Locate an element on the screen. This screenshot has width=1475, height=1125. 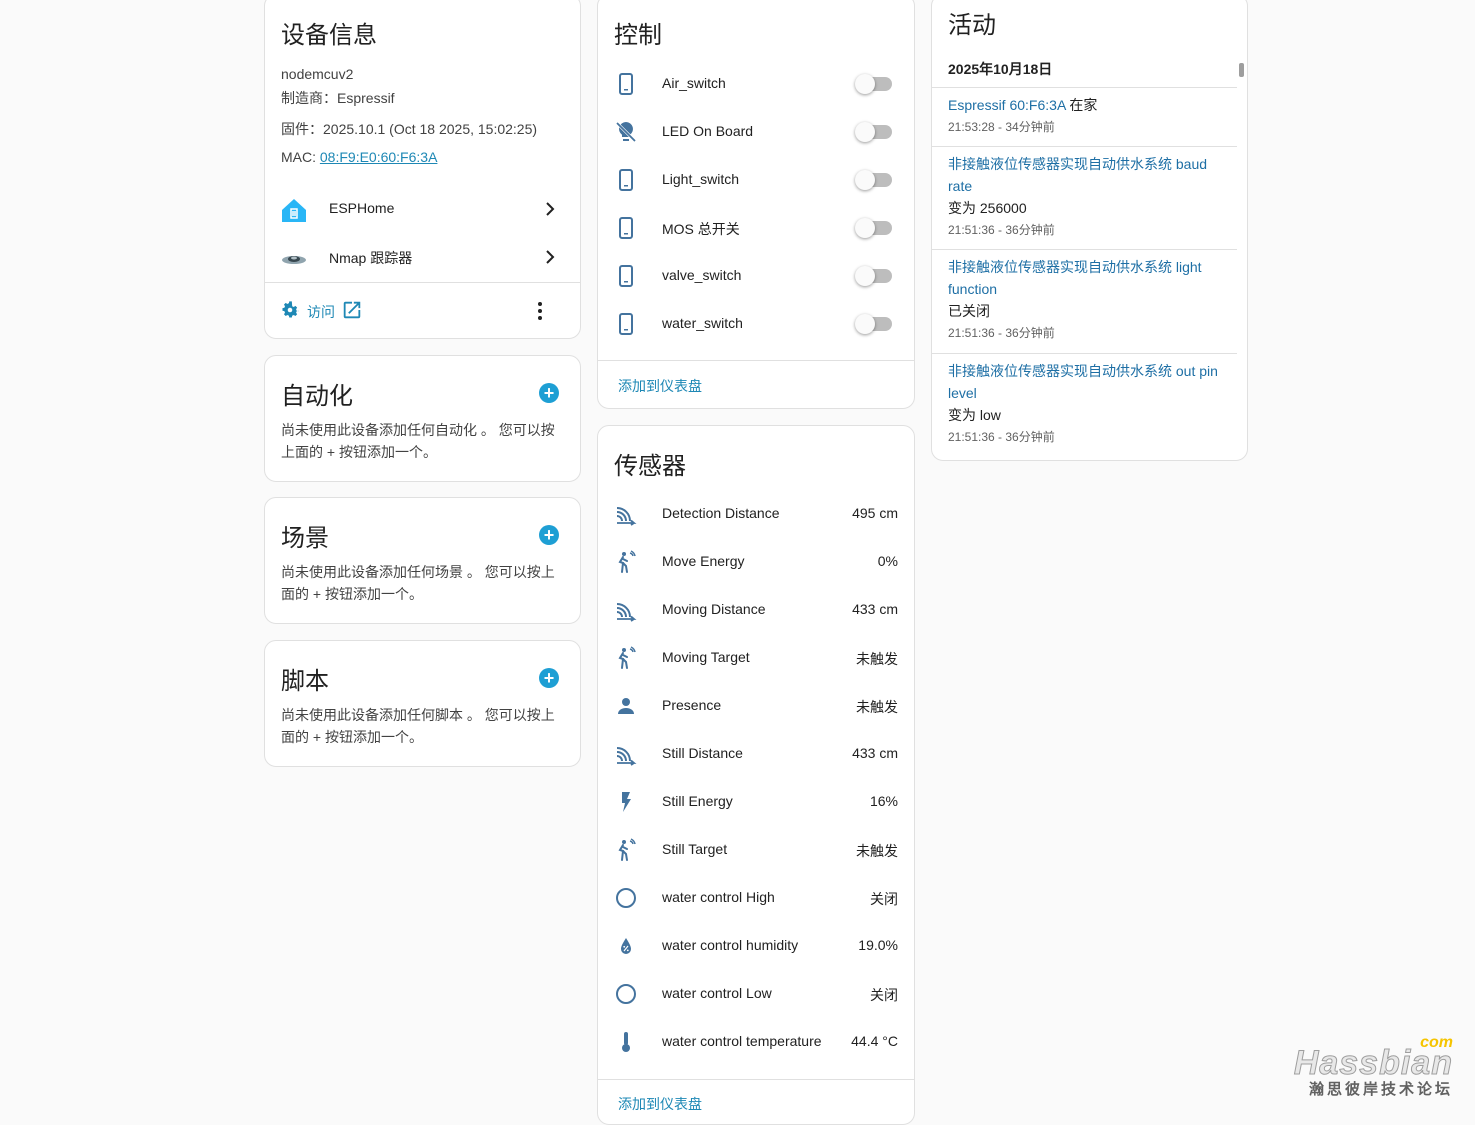
integration-label: Nmap 跟踪器 is located at coordinates (371, 258).